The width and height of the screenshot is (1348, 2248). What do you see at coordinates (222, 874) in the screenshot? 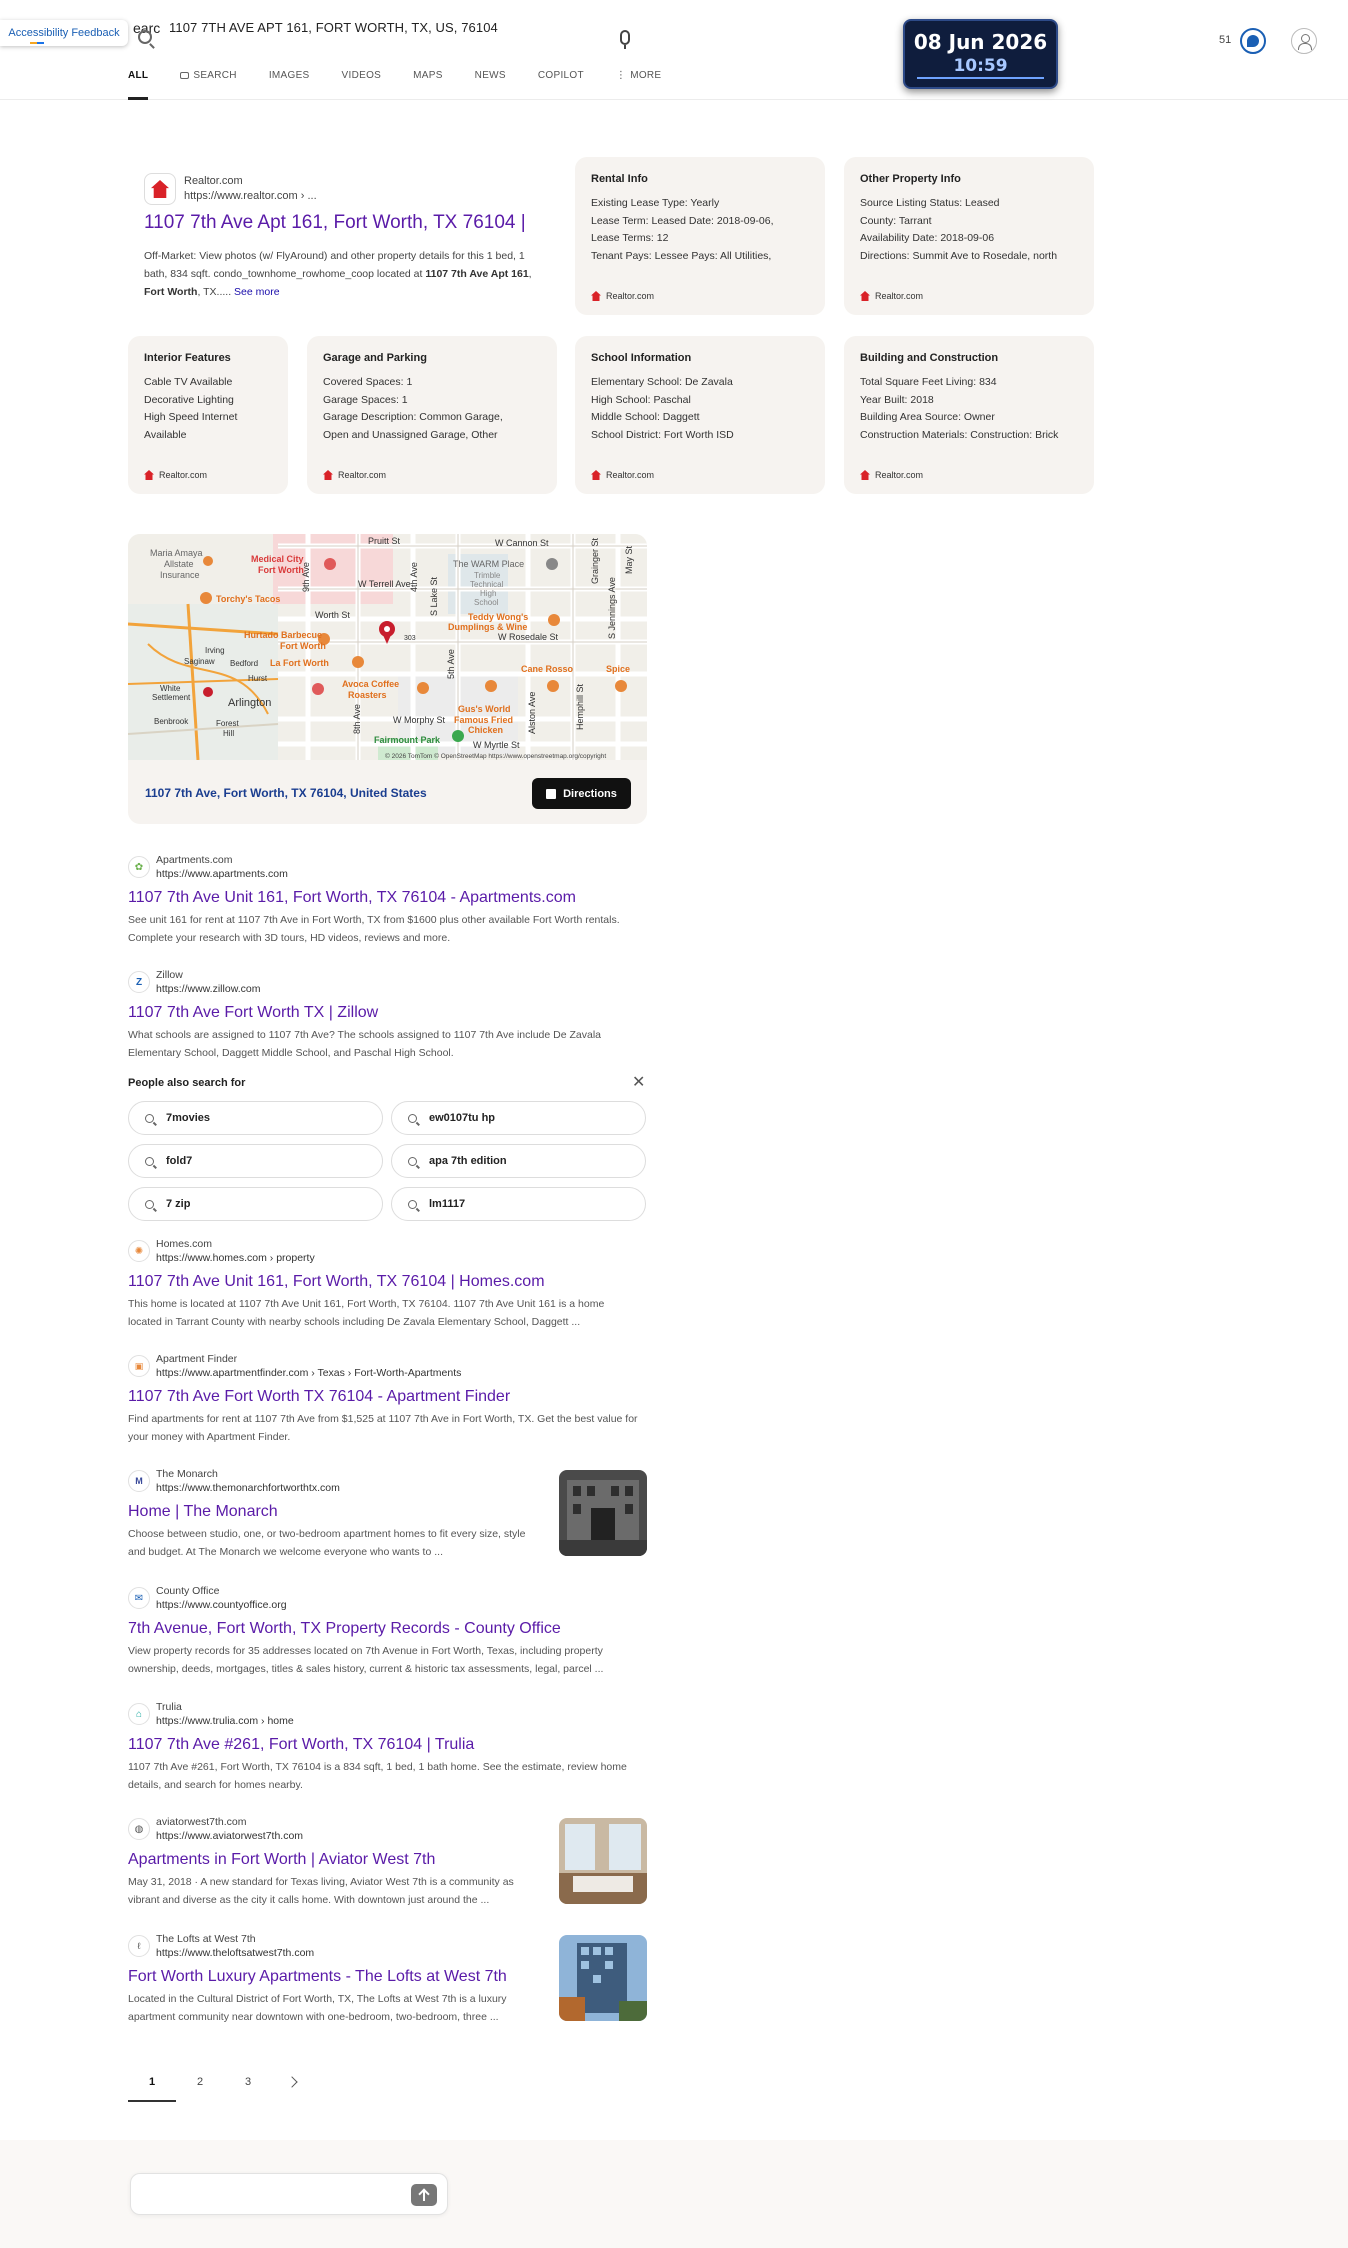
I see `result-url: https://www.apartments.com` at bounding box center [222, 874].